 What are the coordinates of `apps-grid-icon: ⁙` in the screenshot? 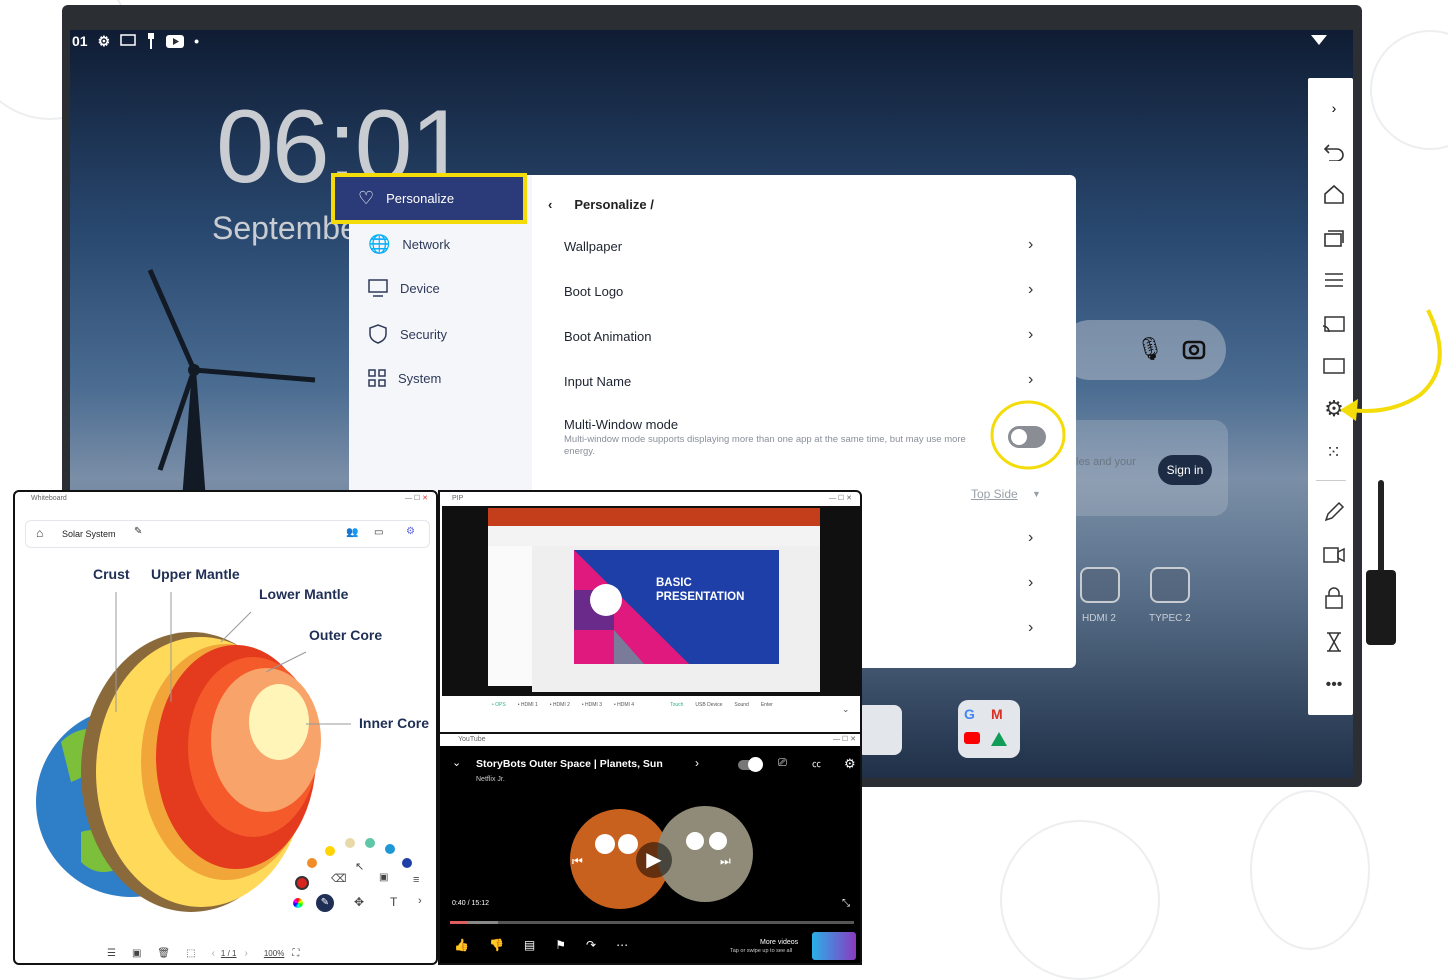 It's located at (1334, 452).